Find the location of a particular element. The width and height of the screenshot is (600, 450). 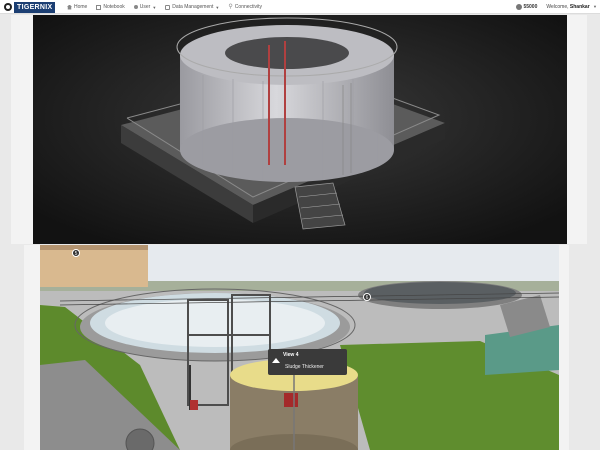

nav-notebook: Notebook is located at coordinates (110, 7).